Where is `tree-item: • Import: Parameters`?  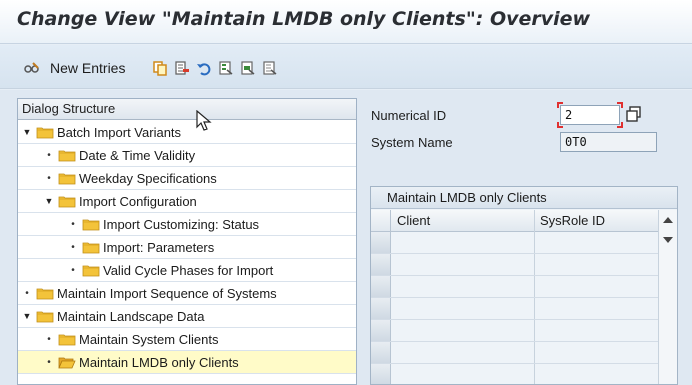 tree-item: • Import: Parameters is located at coordinates (187, 247).